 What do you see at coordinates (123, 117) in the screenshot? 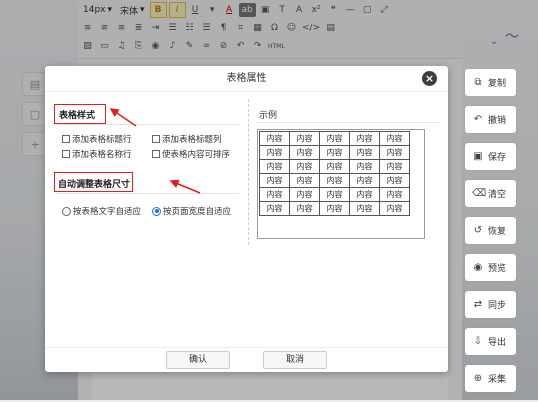
I see `arrow-table-style` at bounding box center [123, 117].